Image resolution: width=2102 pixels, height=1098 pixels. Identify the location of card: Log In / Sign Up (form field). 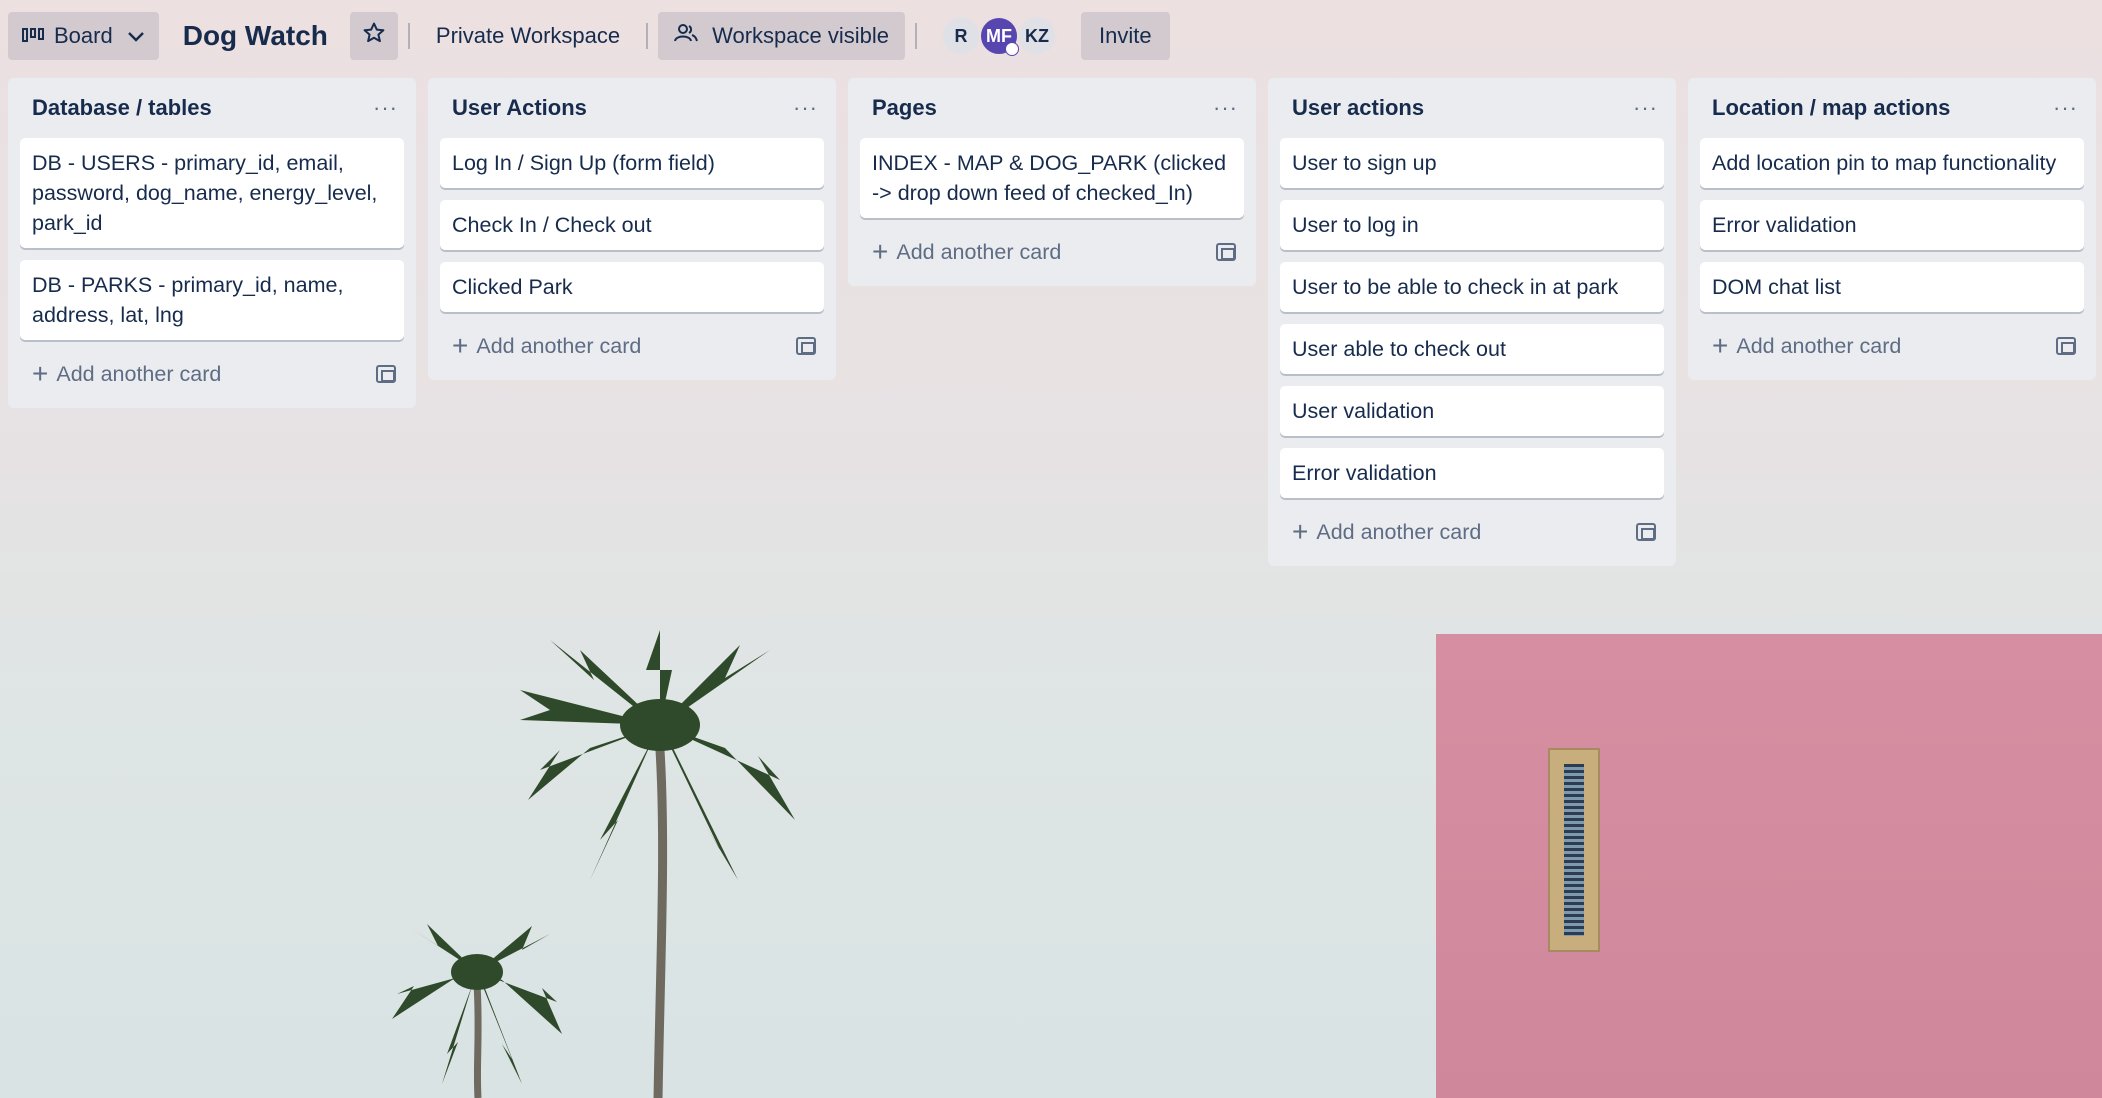
(632, 163).